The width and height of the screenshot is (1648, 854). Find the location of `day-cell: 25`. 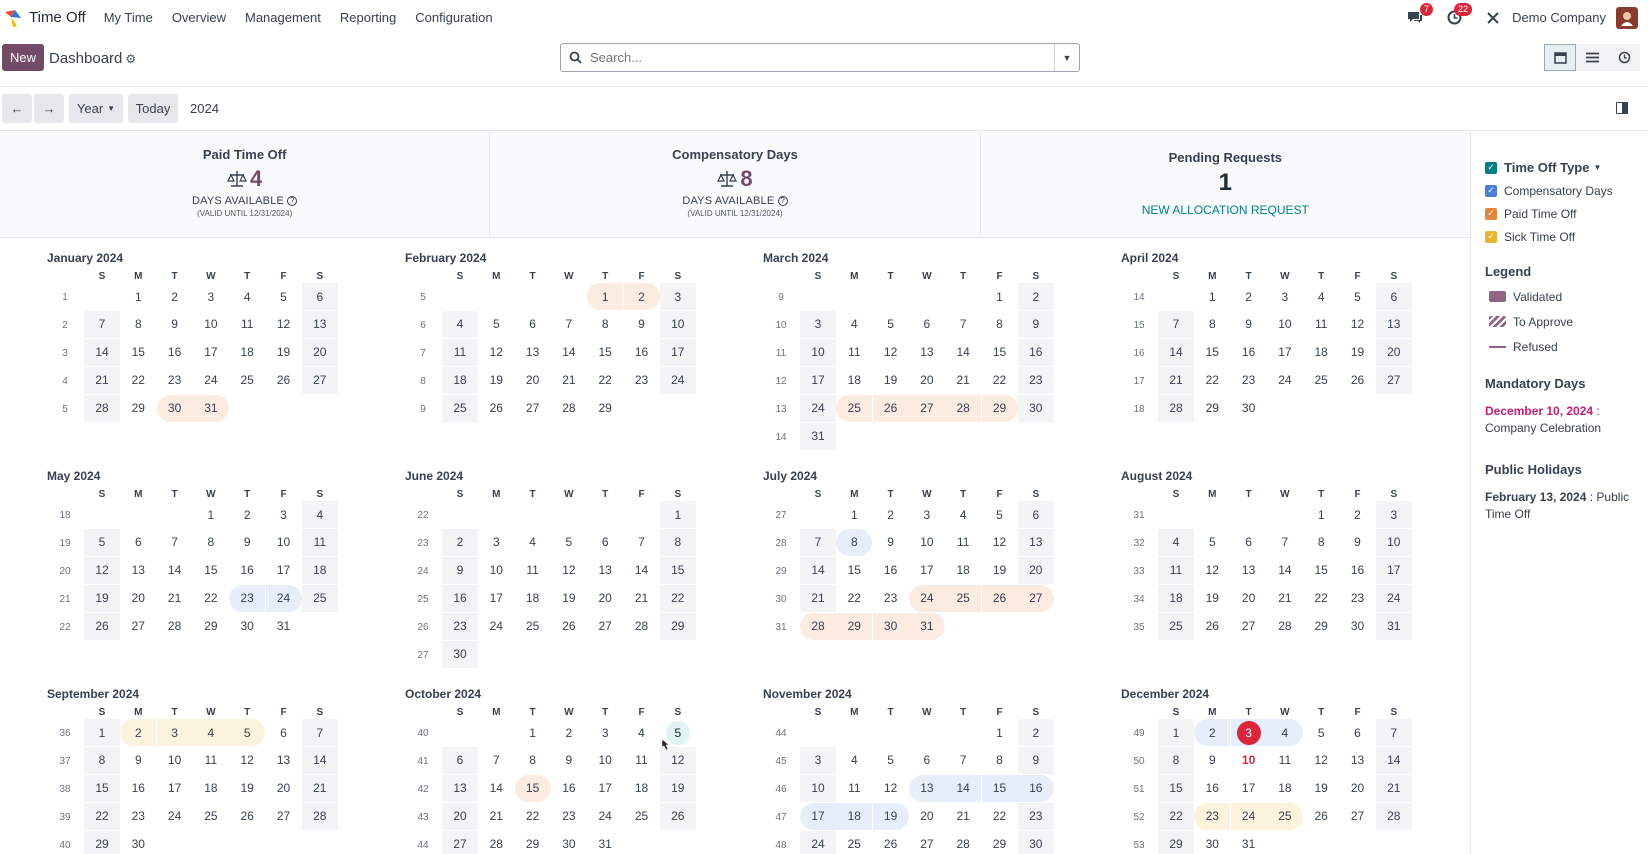

day-cell: 25 is located at coordinates (1284, 816).